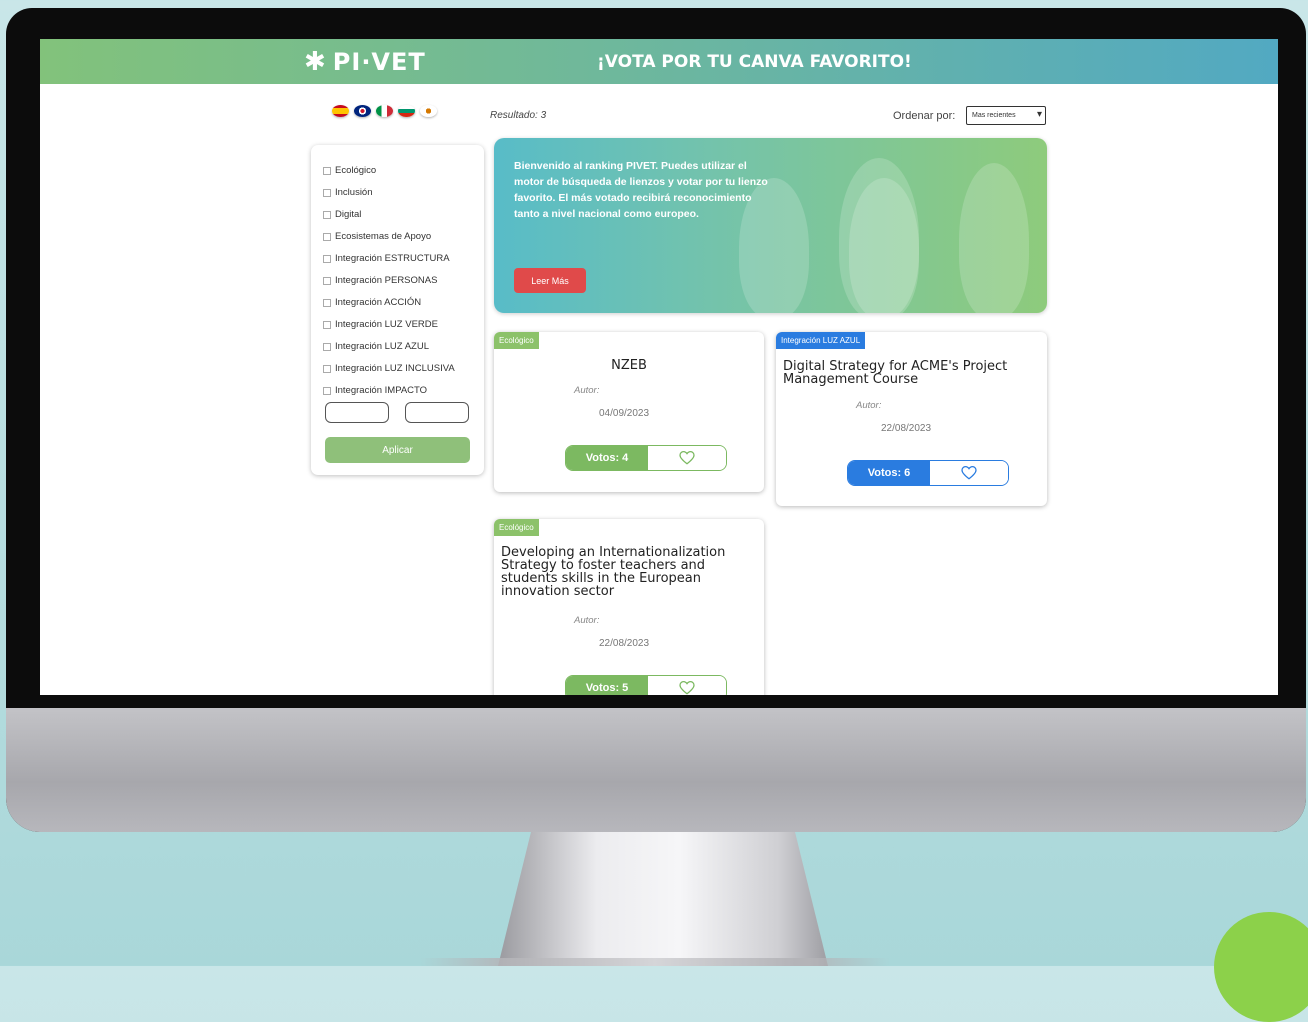 The image size is (1308, 1022). I want to click on vote-widget: Votos: 5, so click(646, 685).